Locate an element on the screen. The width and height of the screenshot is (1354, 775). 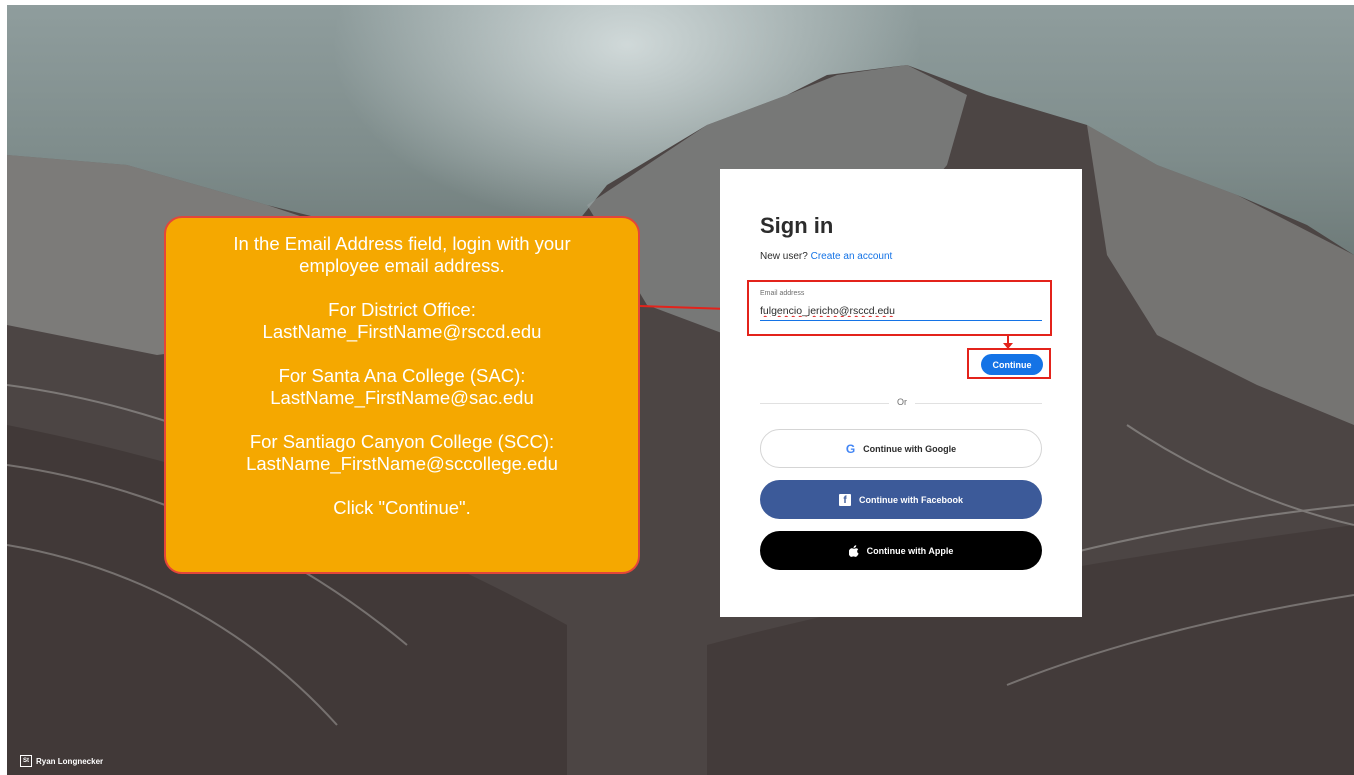
credit-text: Ryan Longnecker is located at coordinates (70, 761).